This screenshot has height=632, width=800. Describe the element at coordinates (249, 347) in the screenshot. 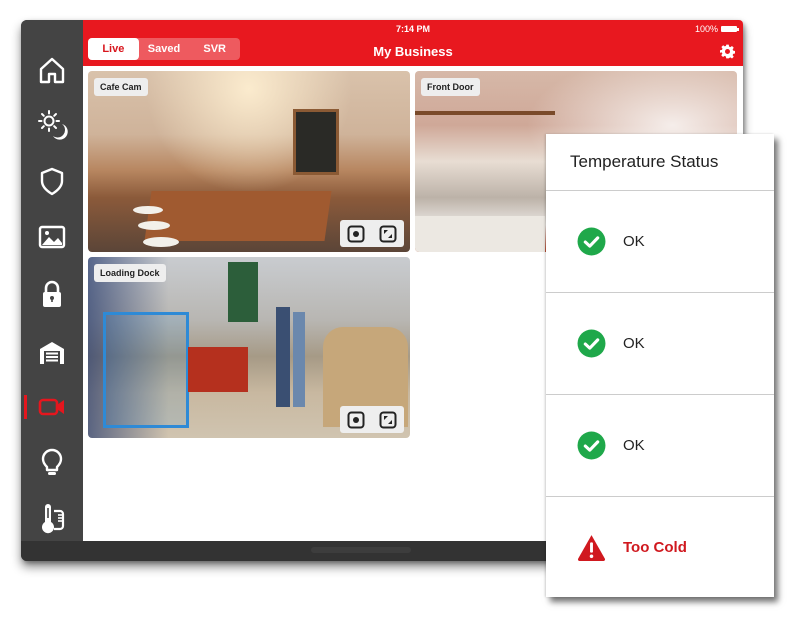

I see `camera-tile-loading-dock: Loading Dock` at that location.